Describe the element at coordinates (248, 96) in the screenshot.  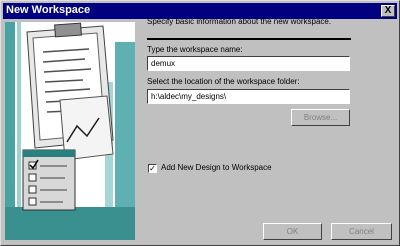
I see `location-input: h:\aldec\my_designs\` at that location.